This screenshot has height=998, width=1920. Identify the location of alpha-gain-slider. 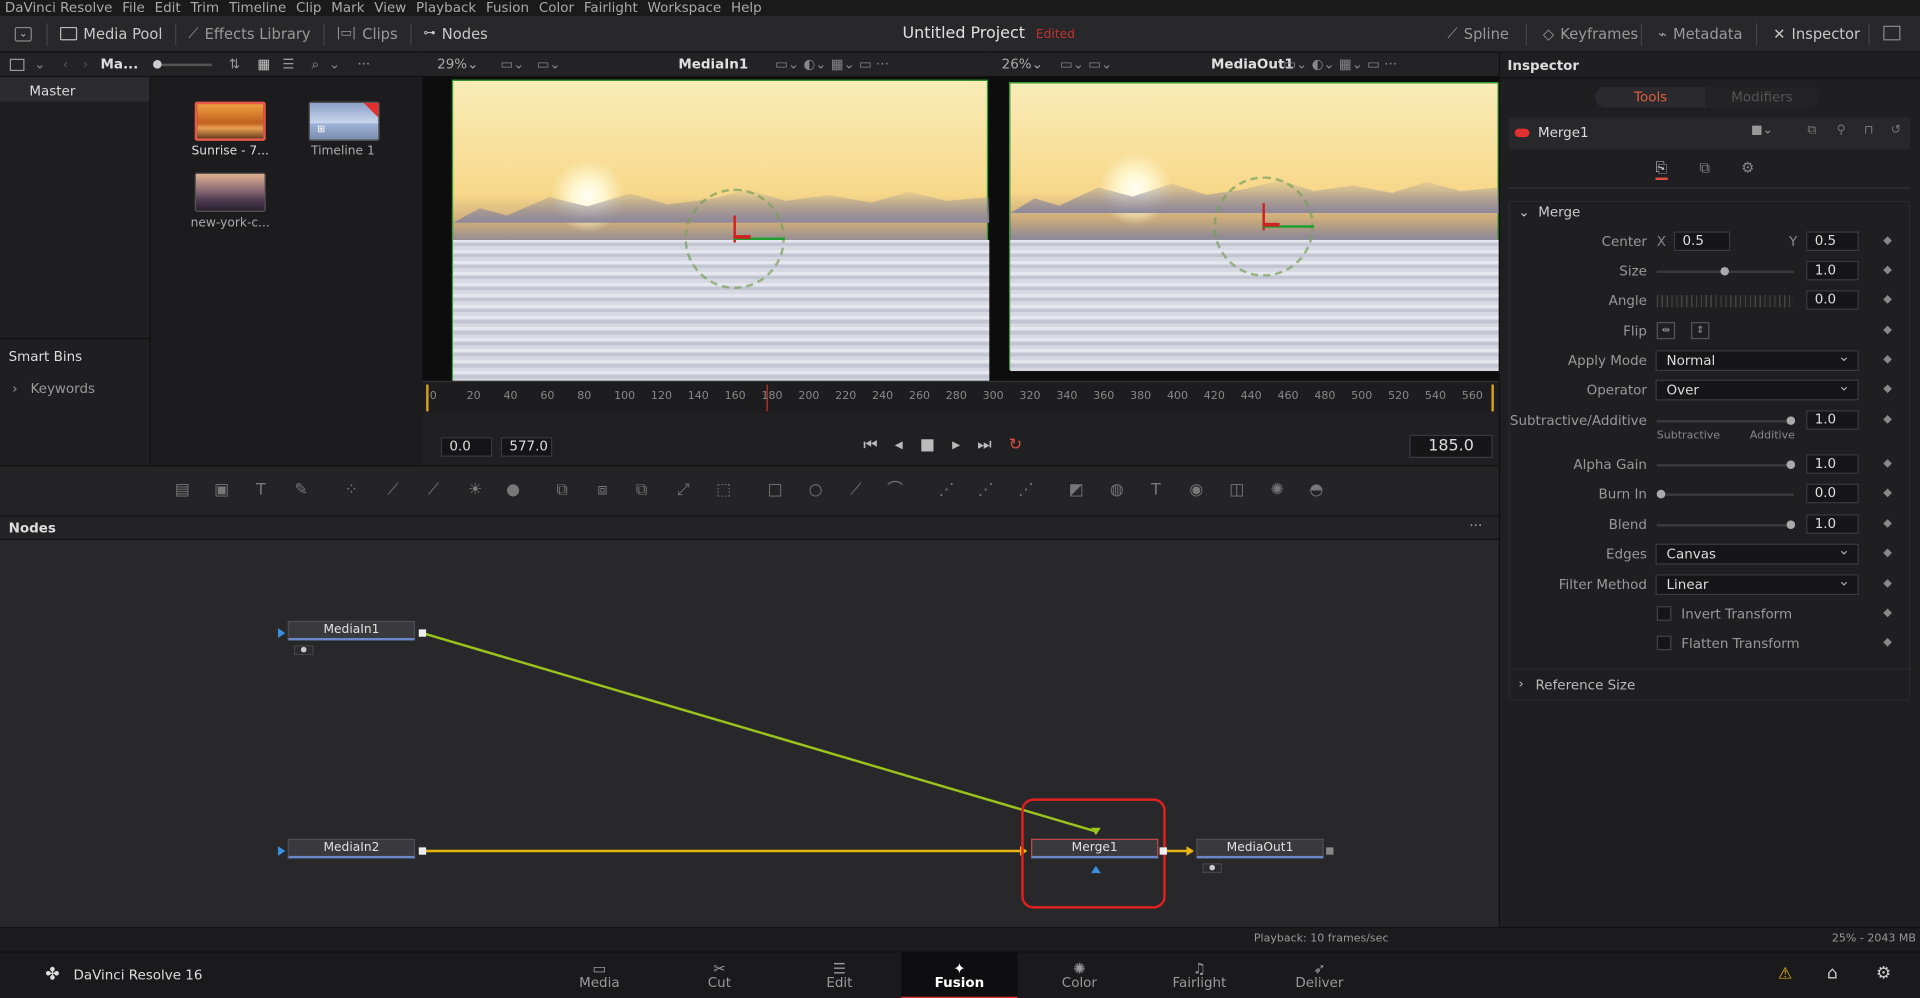
(1726, 464).